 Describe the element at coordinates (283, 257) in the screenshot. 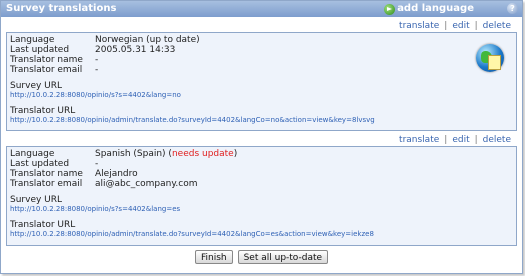

I see `set-all-up-to-date-button: Set all up-to-date` at that location.